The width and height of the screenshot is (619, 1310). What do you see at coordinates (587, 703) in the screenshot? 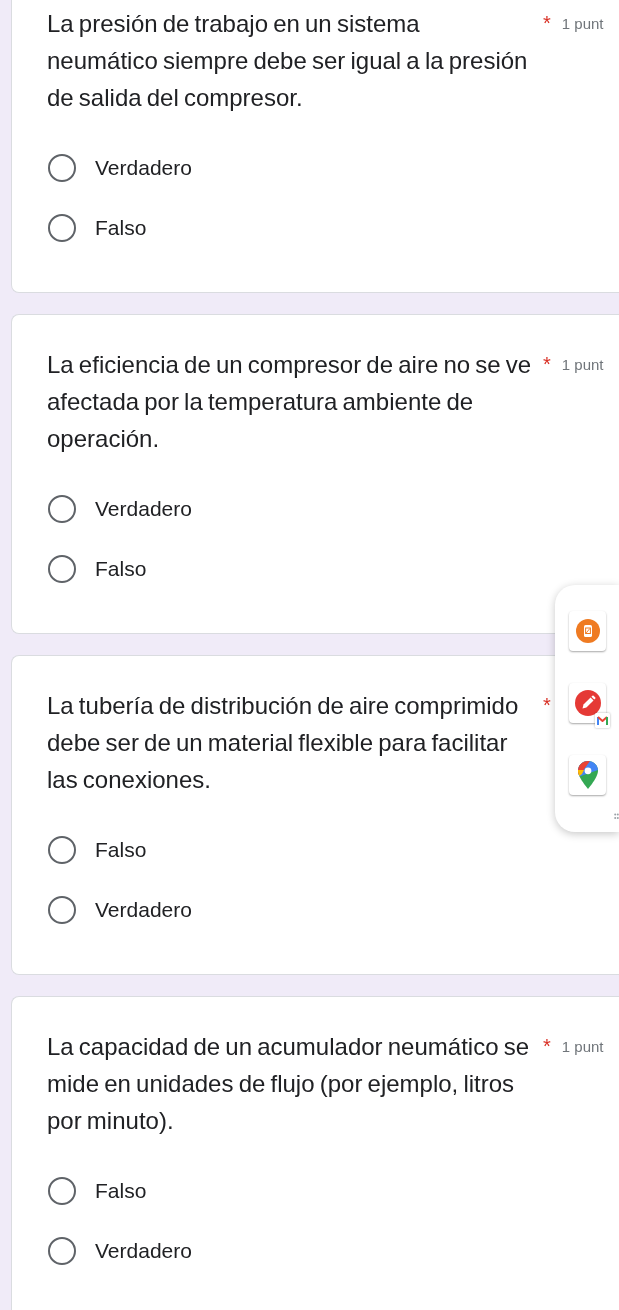
I see `pencil-icon` at bounding box center [587, 703].